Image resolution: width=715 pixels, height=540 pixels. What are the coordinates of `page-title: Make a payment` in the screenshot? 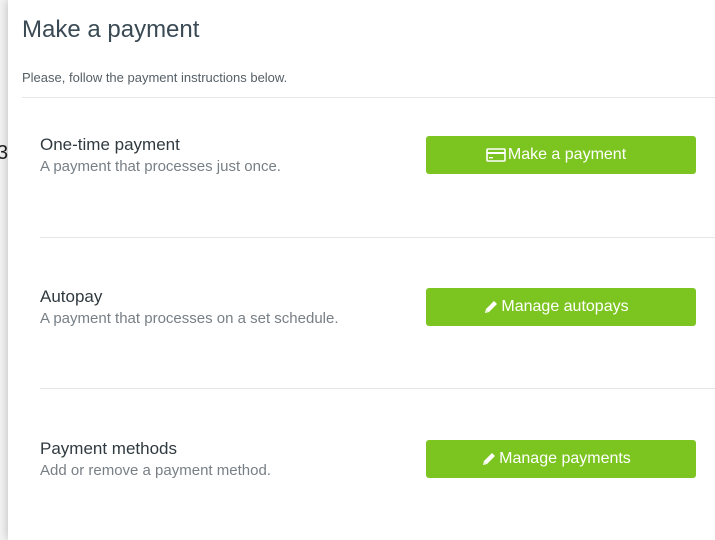 It's located at (111, 29).